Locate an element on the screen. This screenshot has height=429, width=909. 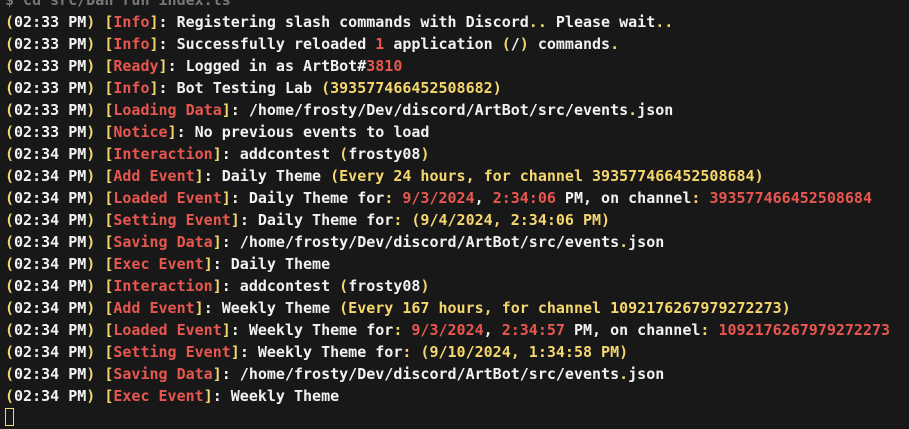
log-segment: application is located at coordinates (443, 44).